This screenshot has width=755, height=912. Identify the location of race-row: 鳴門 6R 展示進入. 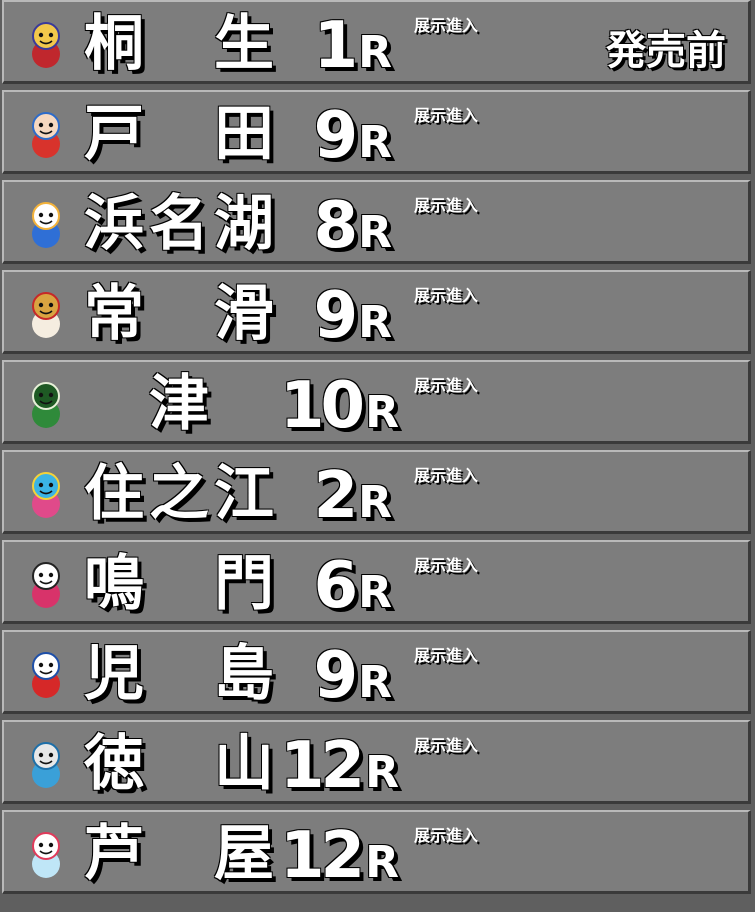
(376, 582).